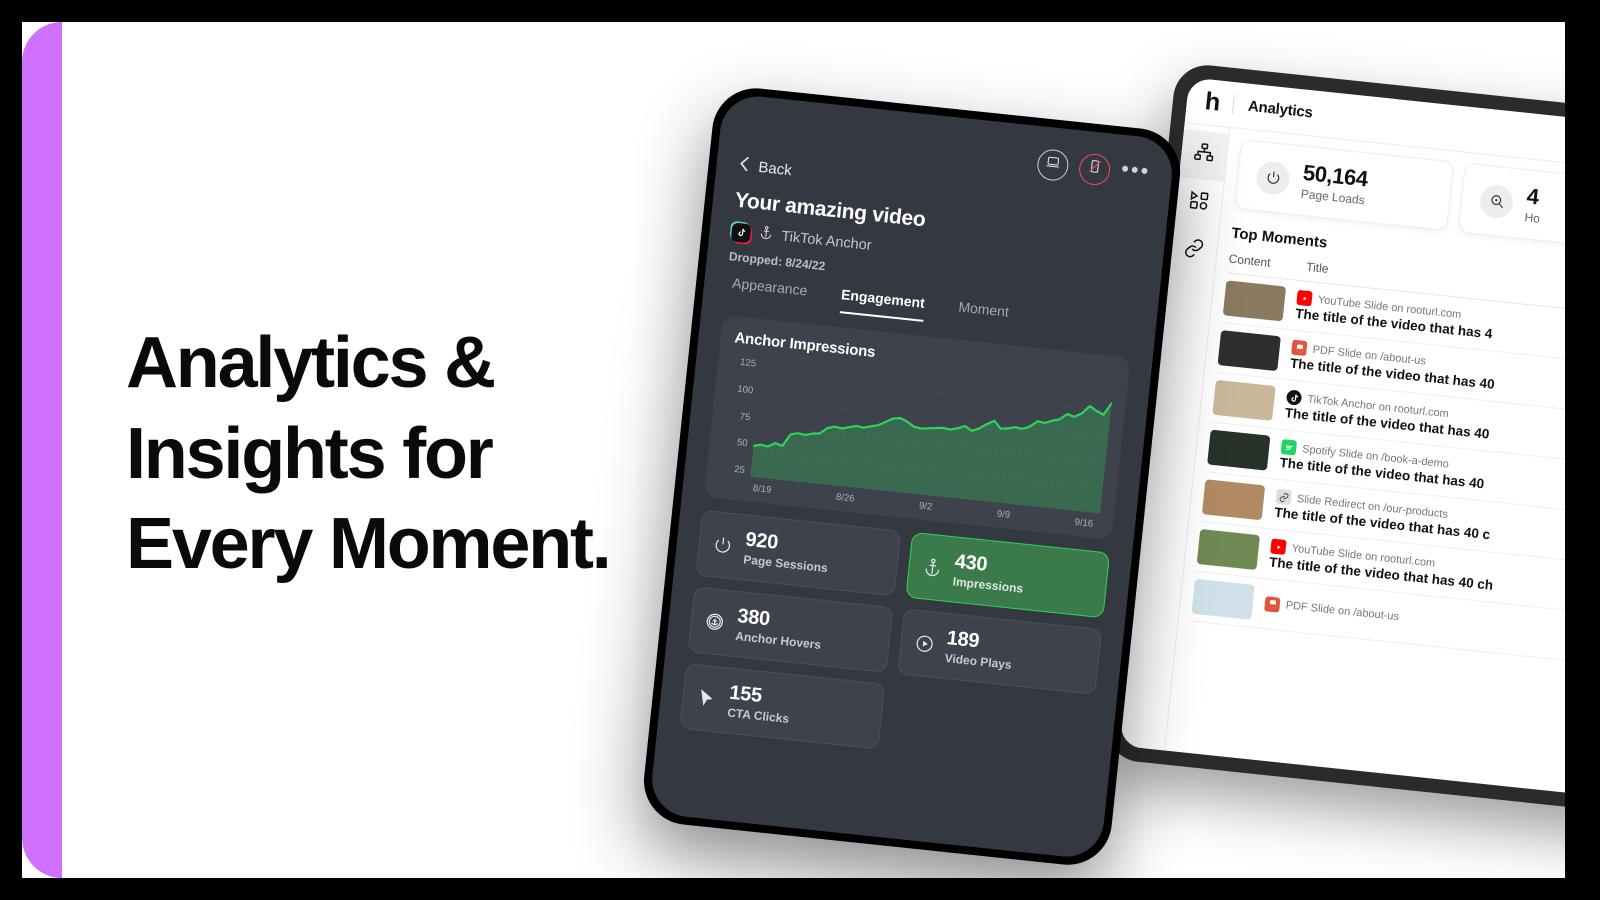 This screenshot has width=1600, height=900. What do you see at coordinates (369, 544) in the screenshot?
I see `headline-line-3: Every Moment.` at bounding box center [369, 544].